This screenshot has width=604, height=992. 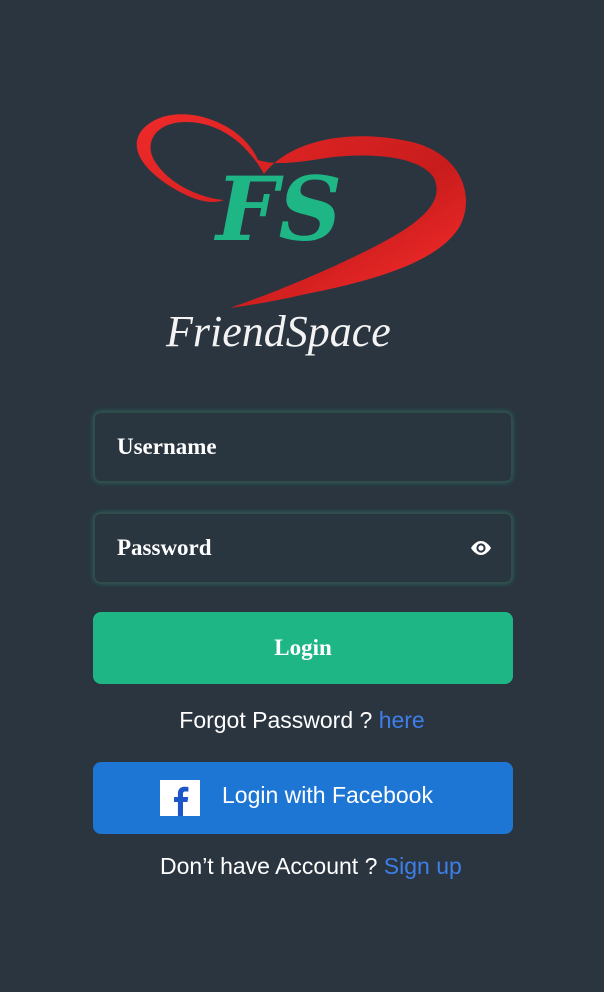 I want to click on forgot-password-link: here, so click(x=402, y=720).